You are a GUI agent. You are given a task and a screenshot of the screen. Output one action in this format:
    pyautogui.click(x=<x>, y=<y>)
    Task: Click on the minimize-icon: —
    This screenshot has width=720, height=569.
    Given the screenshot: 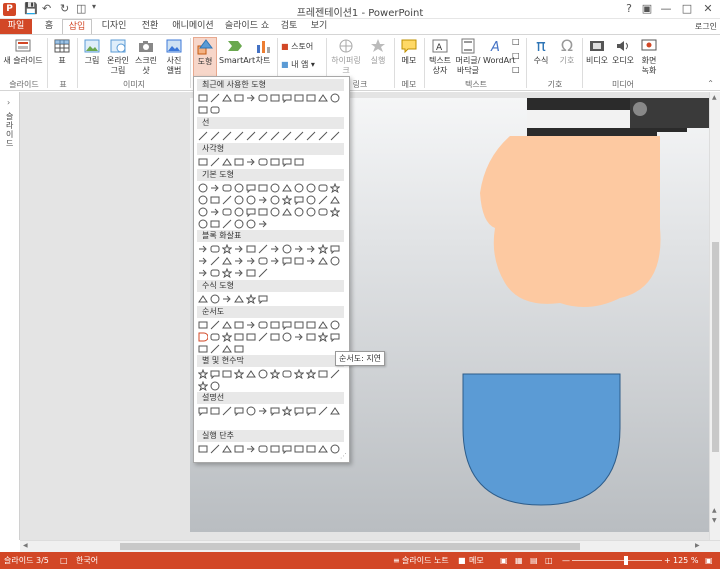 What is the action you would take?
    pyautogui.click(x=666, y=9)
    